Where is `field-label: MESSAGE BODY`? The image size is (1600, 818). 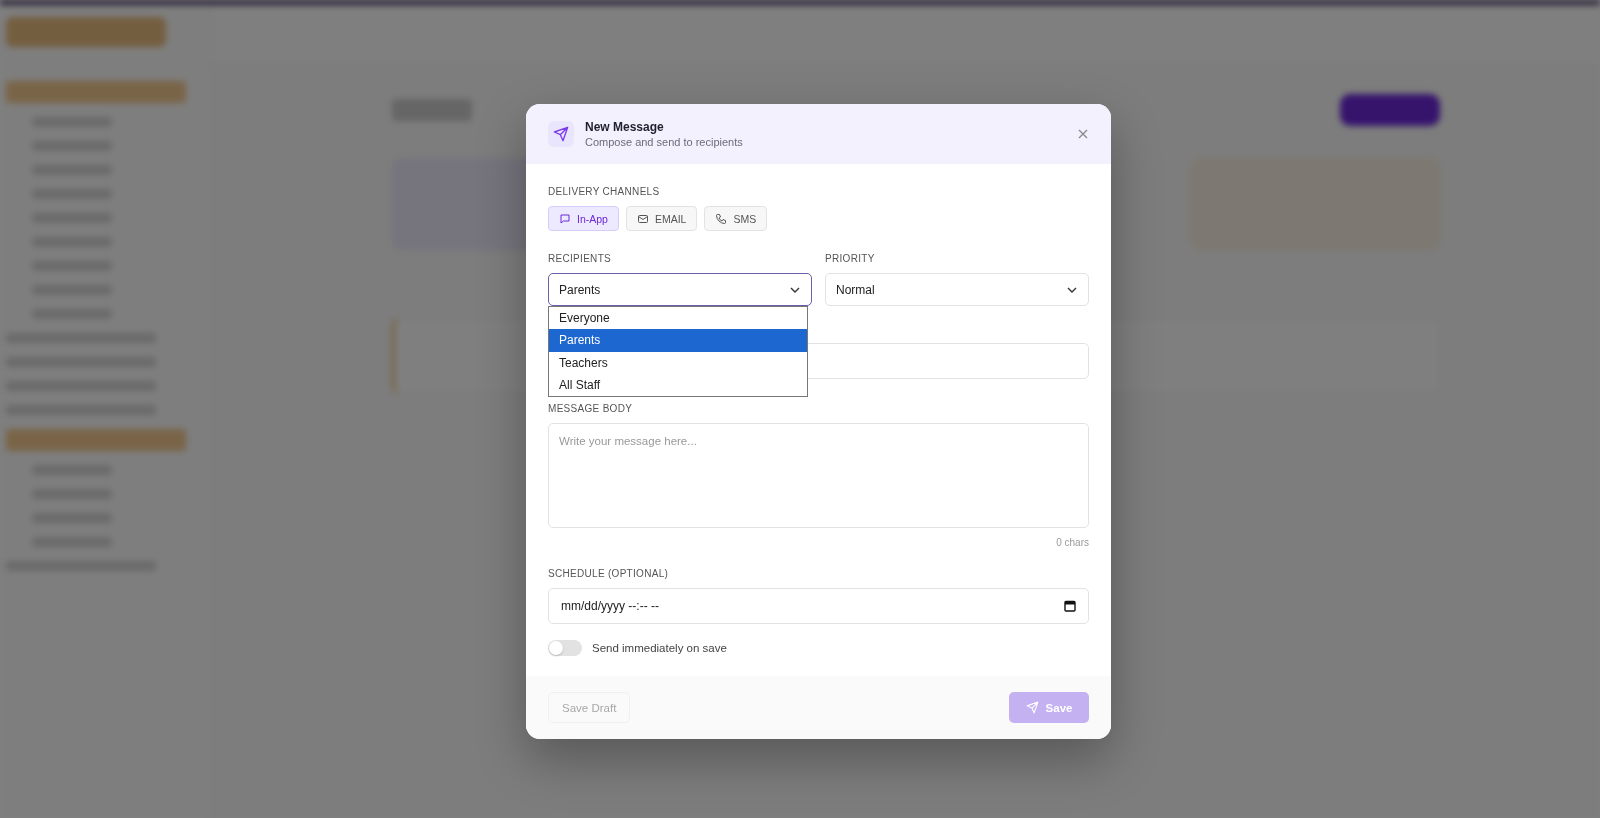 field-label: MESSAGE BODY is located at coordinates (591, 408).